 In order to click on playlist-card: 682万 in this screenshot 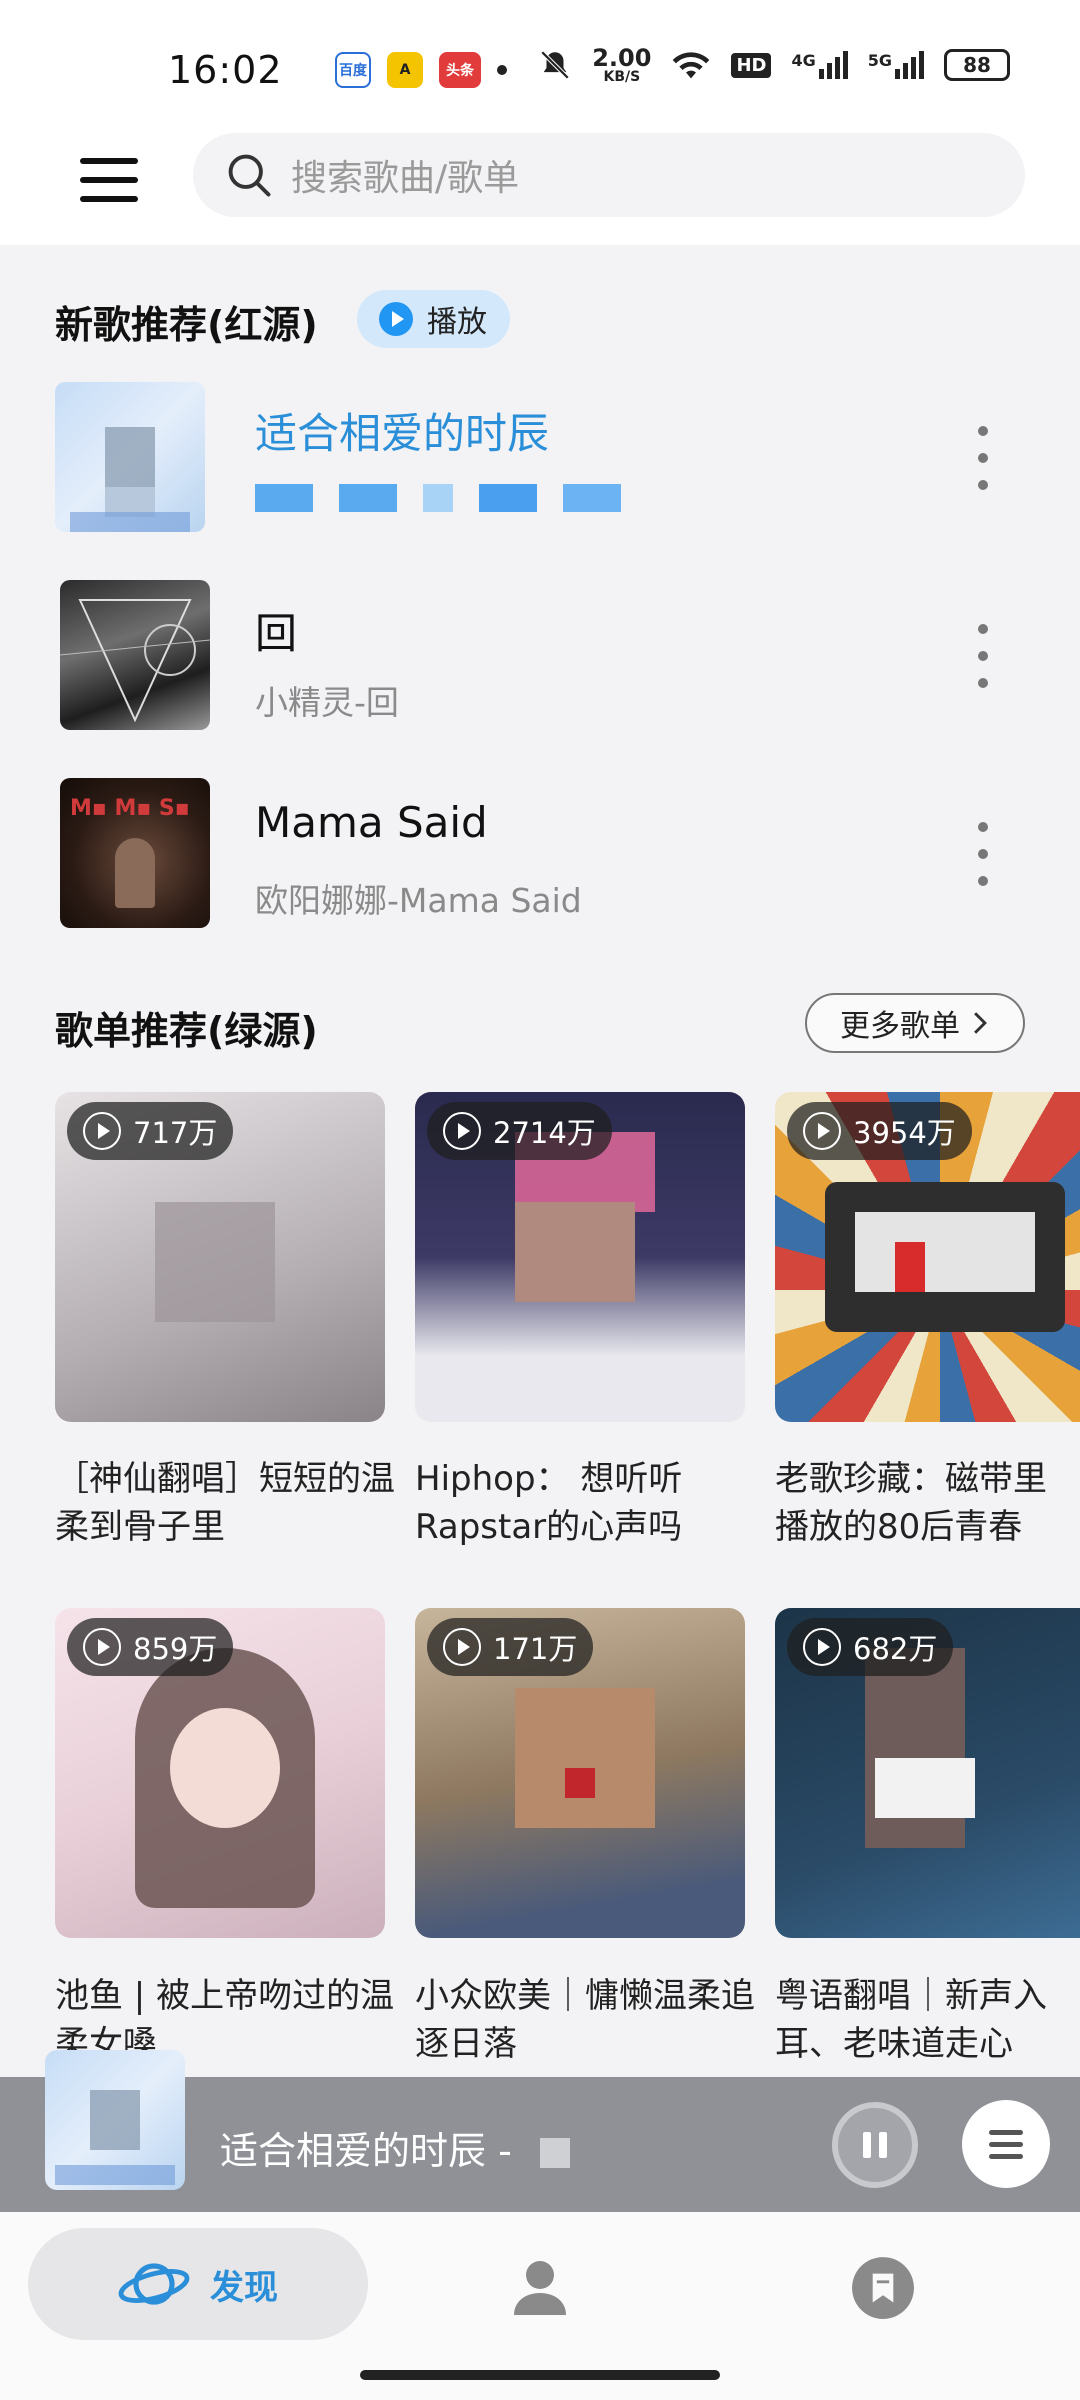, I will do `click(927, 1773)`.